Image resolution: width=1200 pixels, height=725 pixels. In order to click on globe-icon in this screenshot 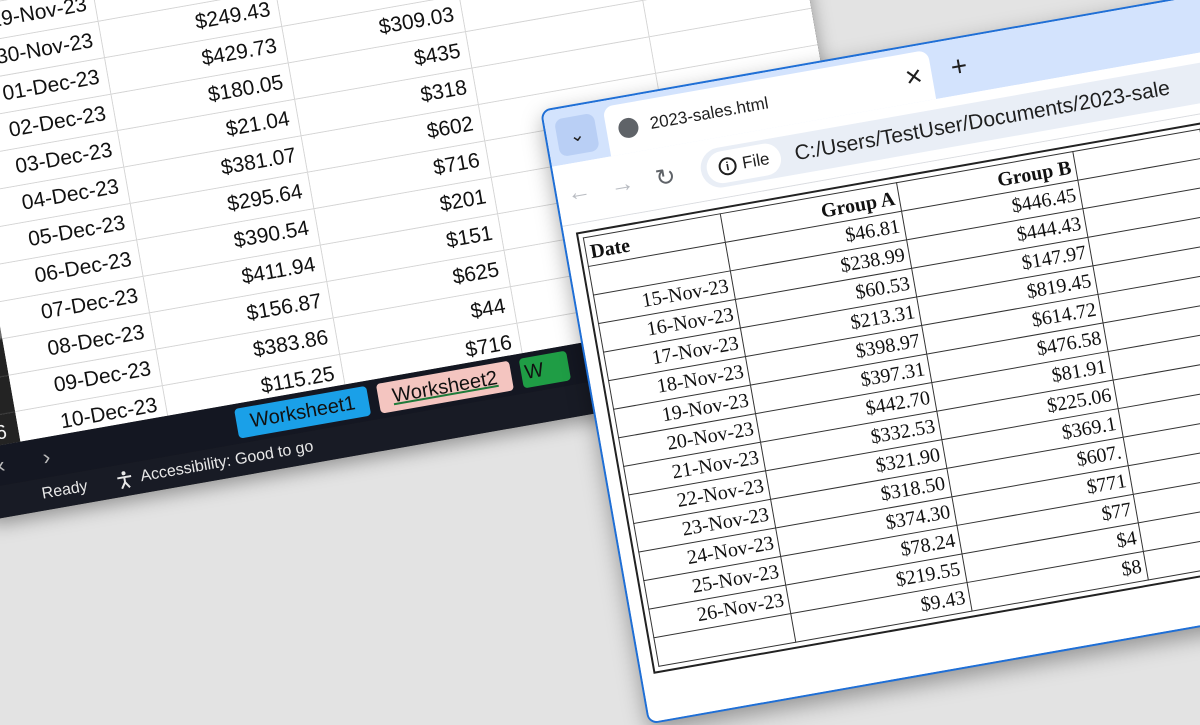, I will do `click(628, 128)`.